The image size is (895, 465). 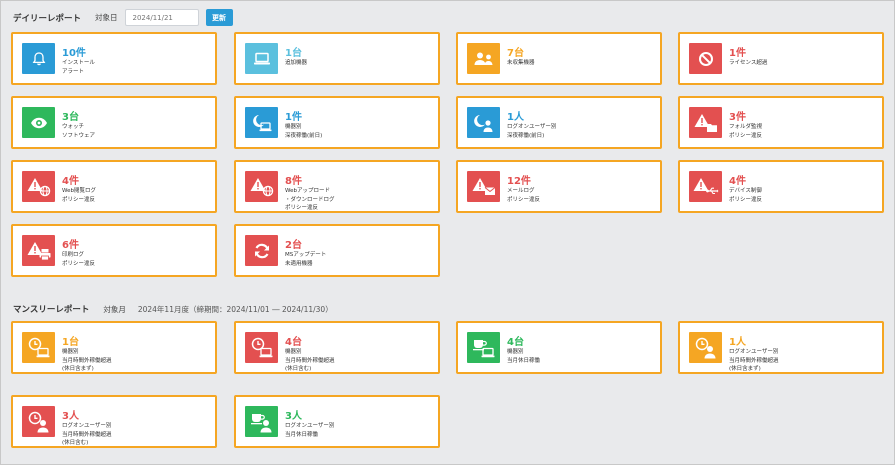 What do you see at coordinates (781, 122) in the screenshot?
I see `report-card: 3件 フォルダ監視 ポリシー違反` at bounding box center [781, 122].